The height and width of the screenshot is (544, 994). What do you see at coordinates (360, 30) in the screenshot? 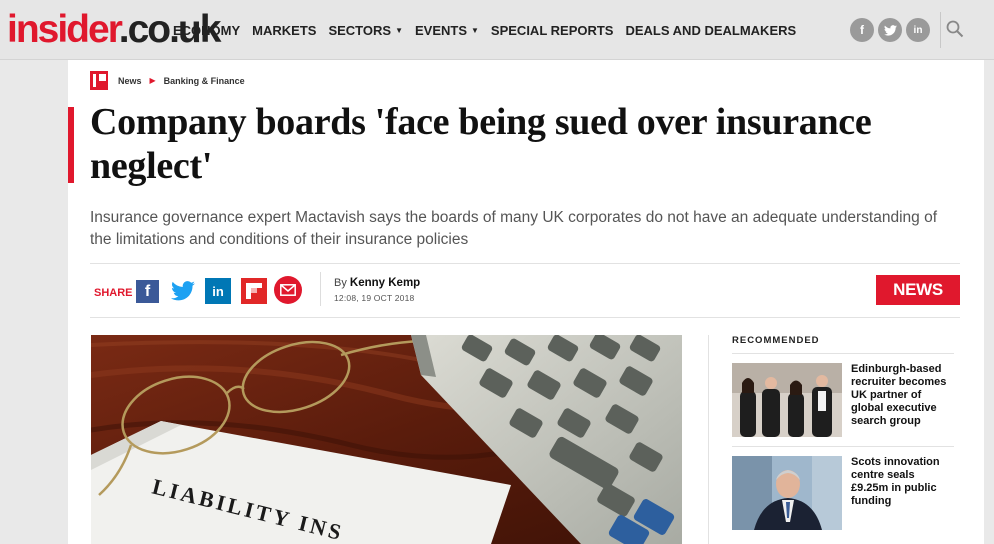
I see `nav-label: SECTORS` at bounding box center [360, 30].